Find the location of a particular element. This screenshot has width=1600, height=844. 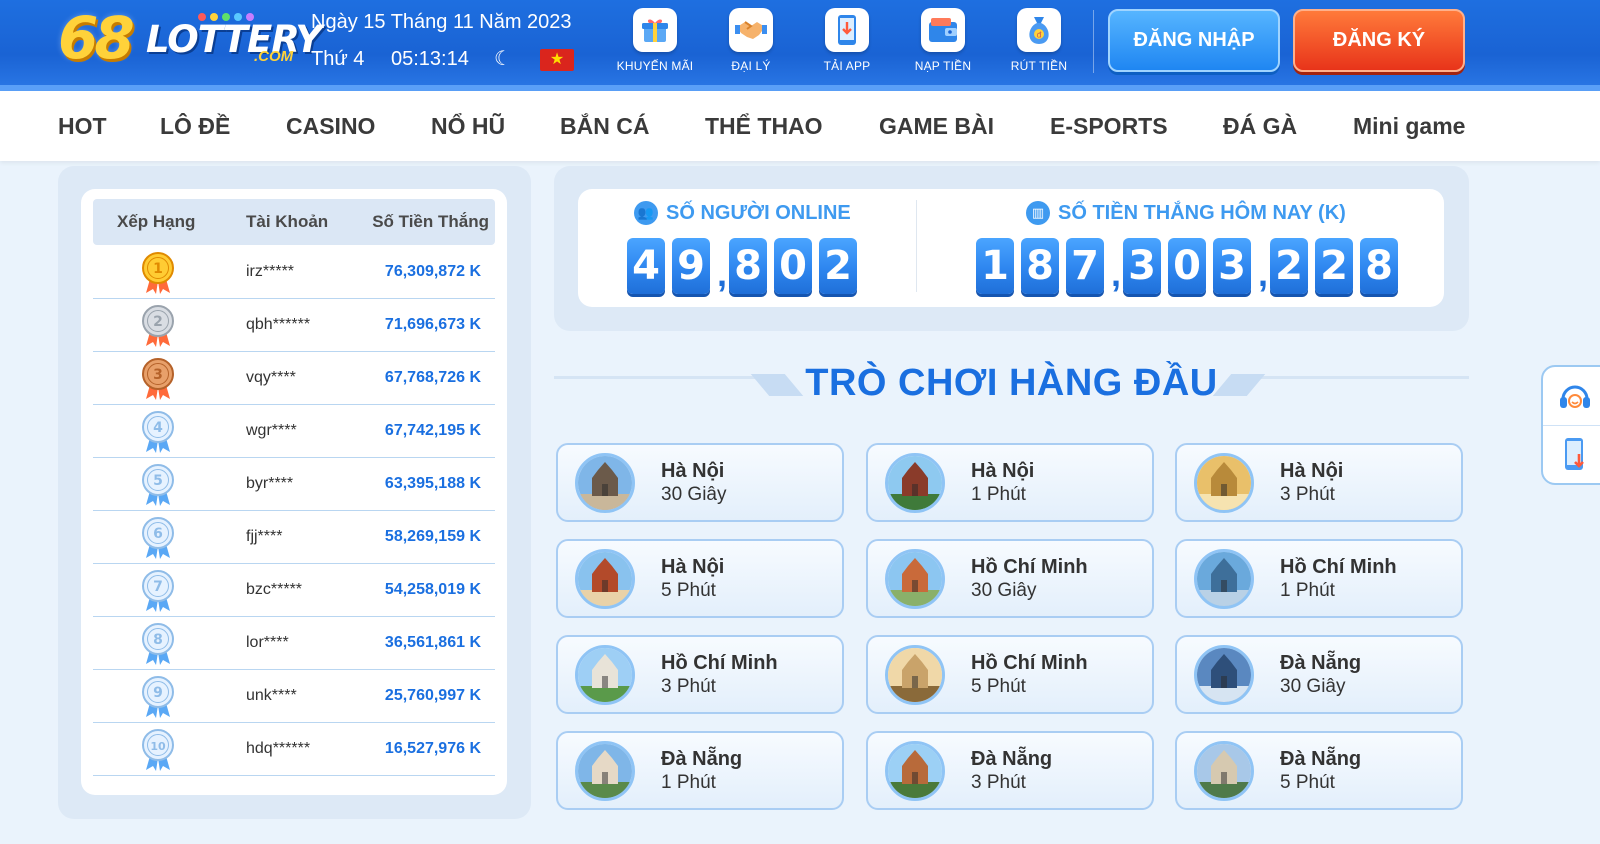

win-amount: 54,258,019 K is located at coordinates (432, 589).